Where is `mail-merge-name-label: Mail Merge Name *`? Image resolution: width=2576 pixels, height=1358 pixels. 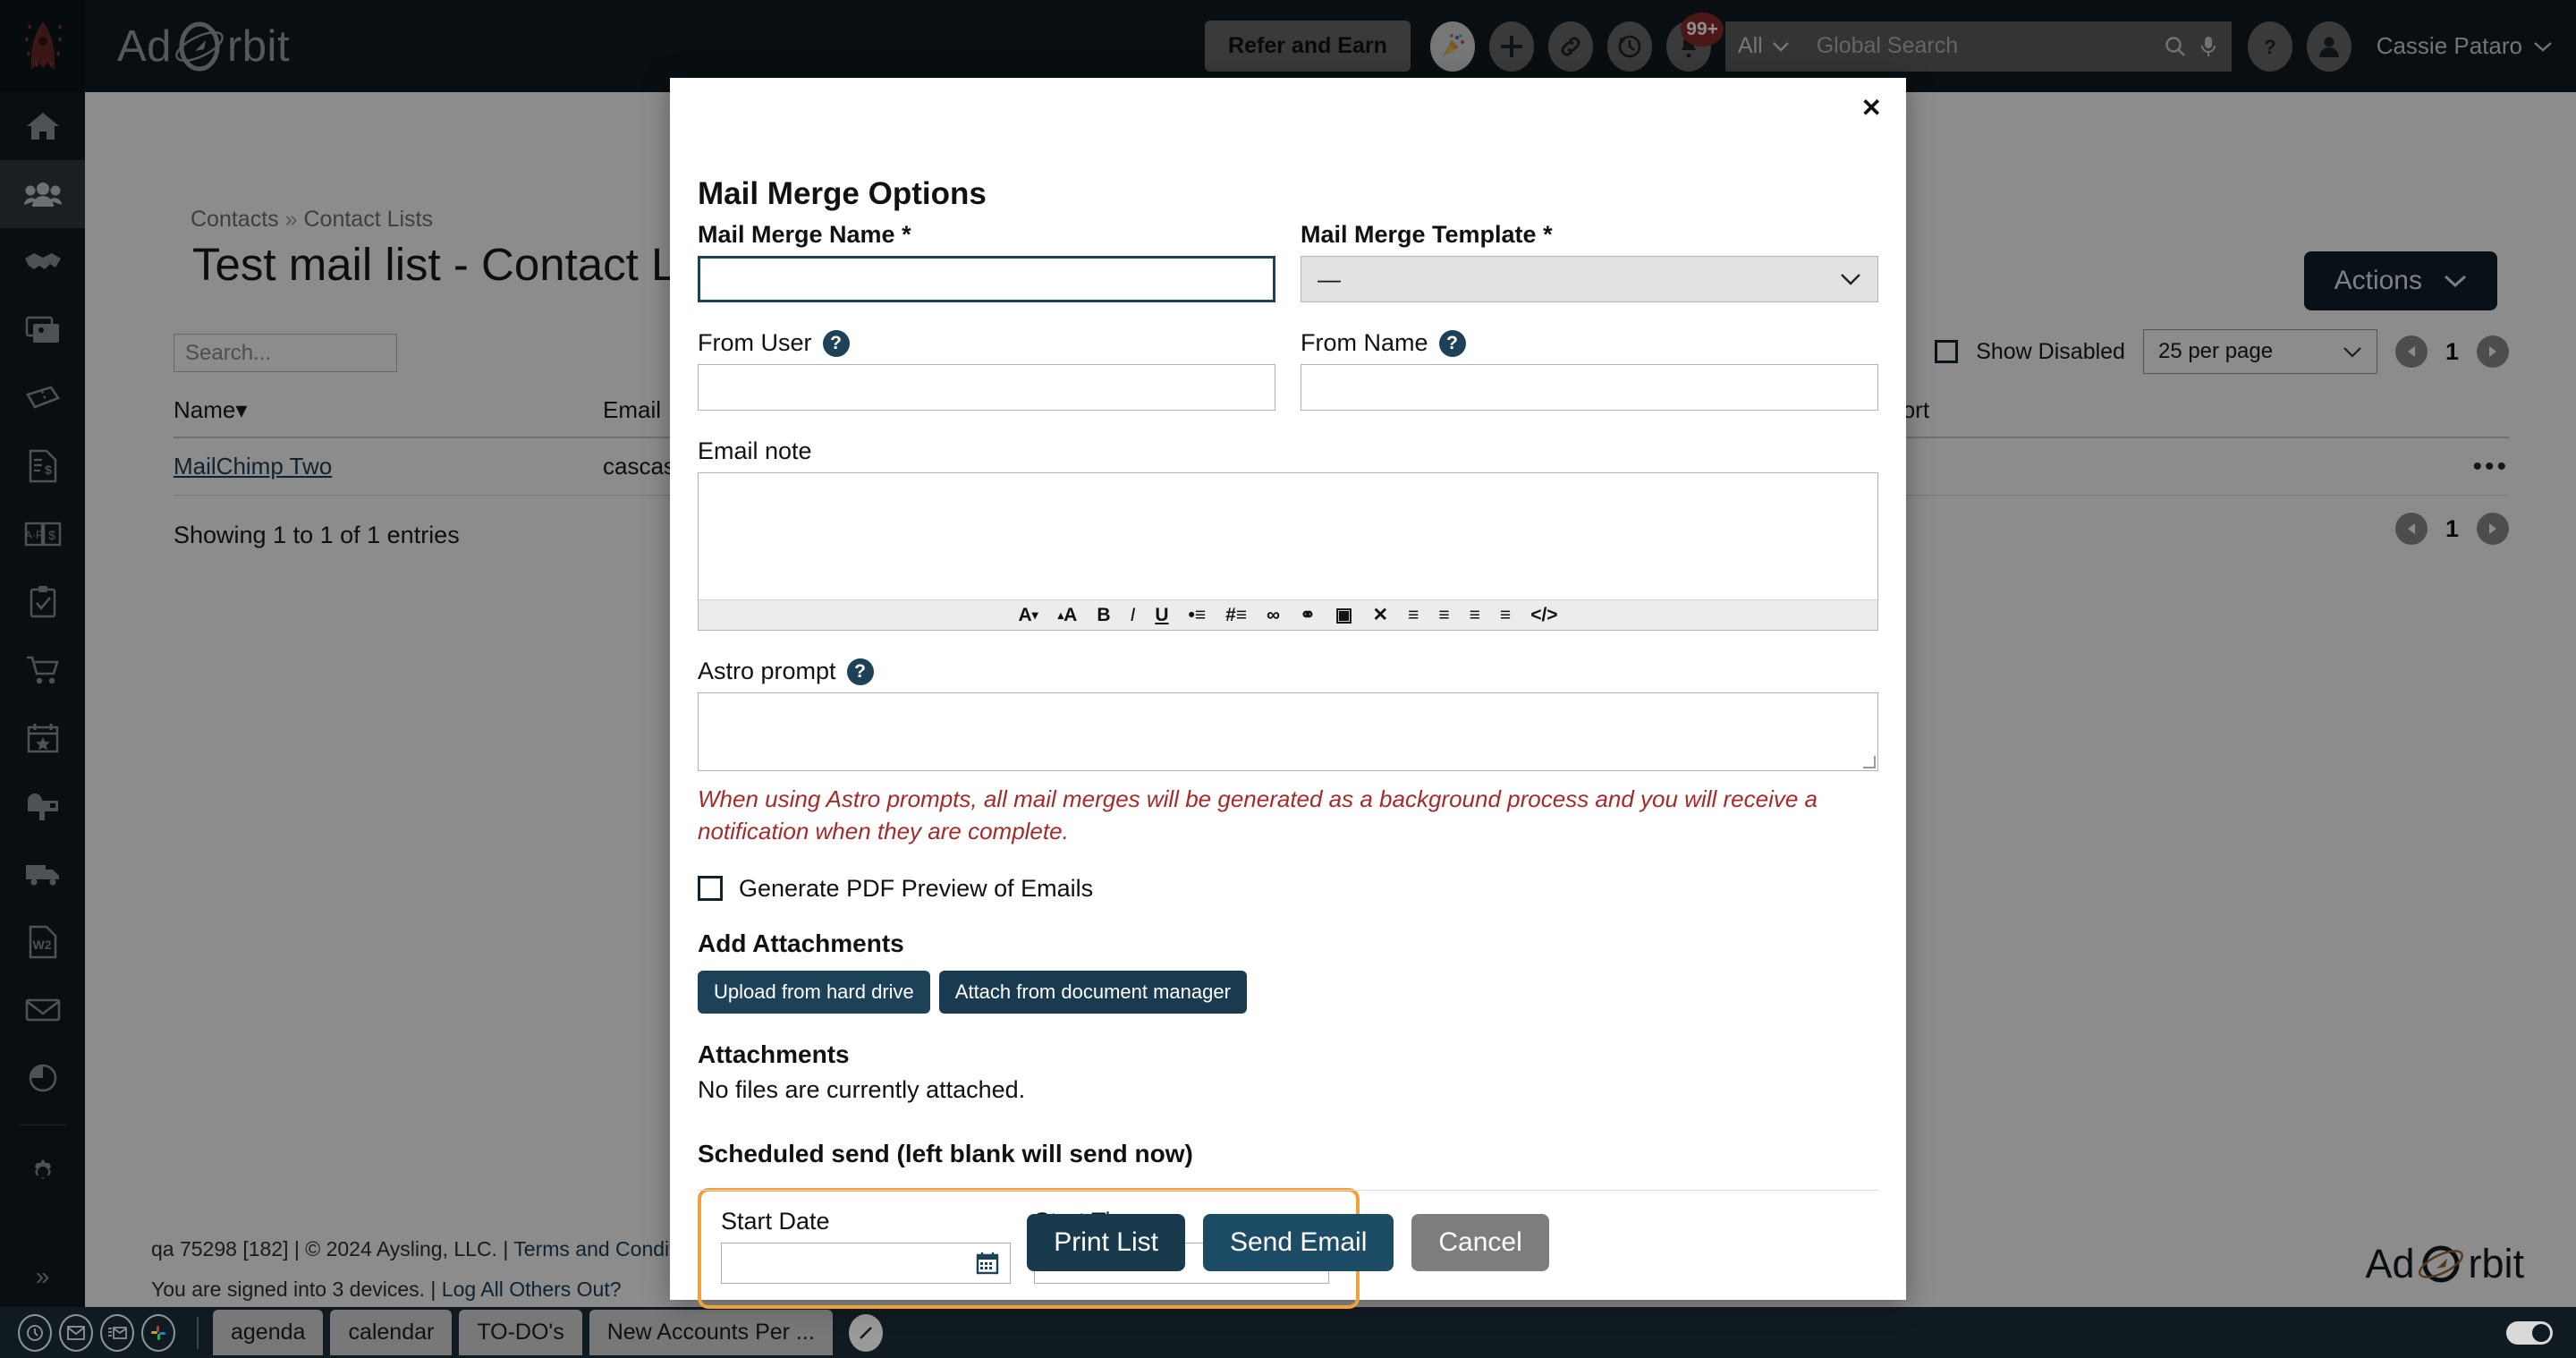
mail-merge-name-label: Mail Merge Name * is located at coordinates (804, 234).